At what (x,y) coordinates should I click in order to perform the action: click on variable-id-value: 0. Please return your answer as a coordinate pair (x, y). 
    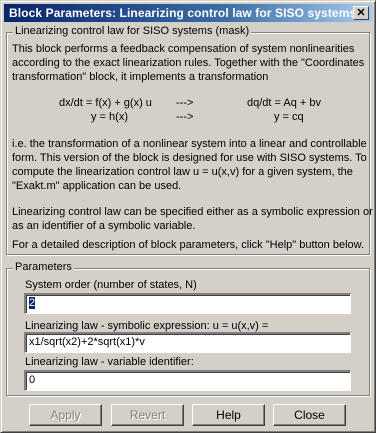
    Looking at the image, I should click on (32, 380).